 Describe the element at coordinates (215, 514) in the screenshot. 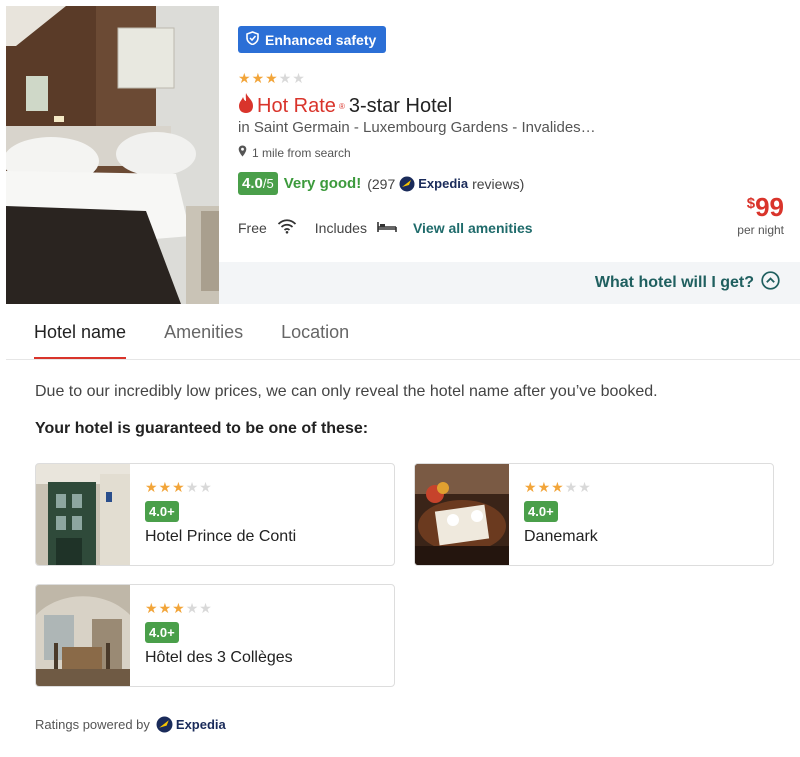

I see `hotel-option-card: ★ ★ ★ ★ ★ 4.0+ Hotel Prince de Conti` at that location.